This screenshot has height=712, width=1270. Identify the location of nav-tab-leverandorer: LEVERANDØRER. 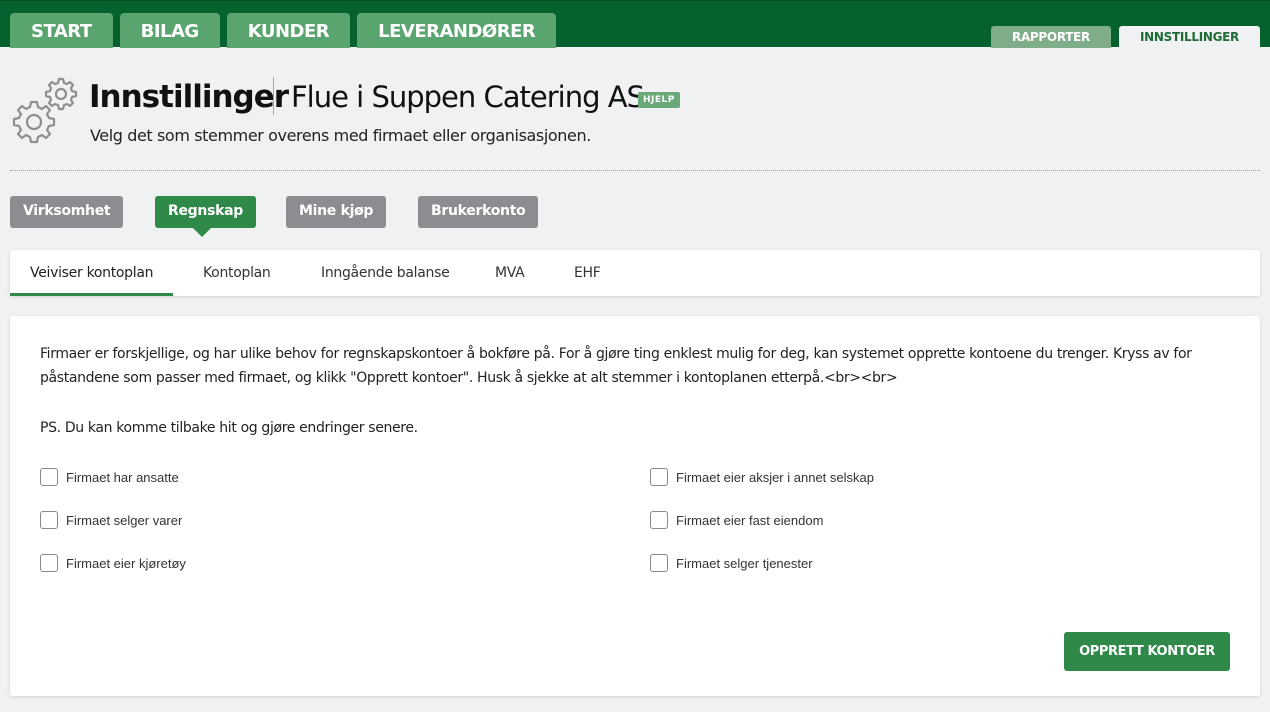
(457, 30).